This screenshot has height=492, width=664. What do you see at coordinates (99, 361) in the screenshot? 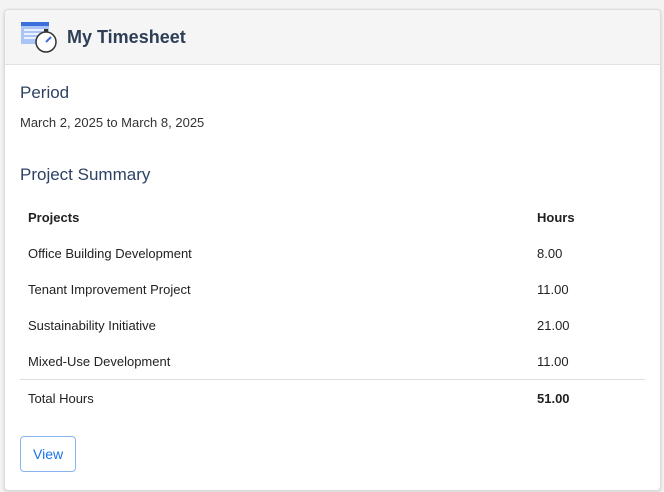
I see `project-name: Mixed-Use Development` at bounding box center [99, 361].